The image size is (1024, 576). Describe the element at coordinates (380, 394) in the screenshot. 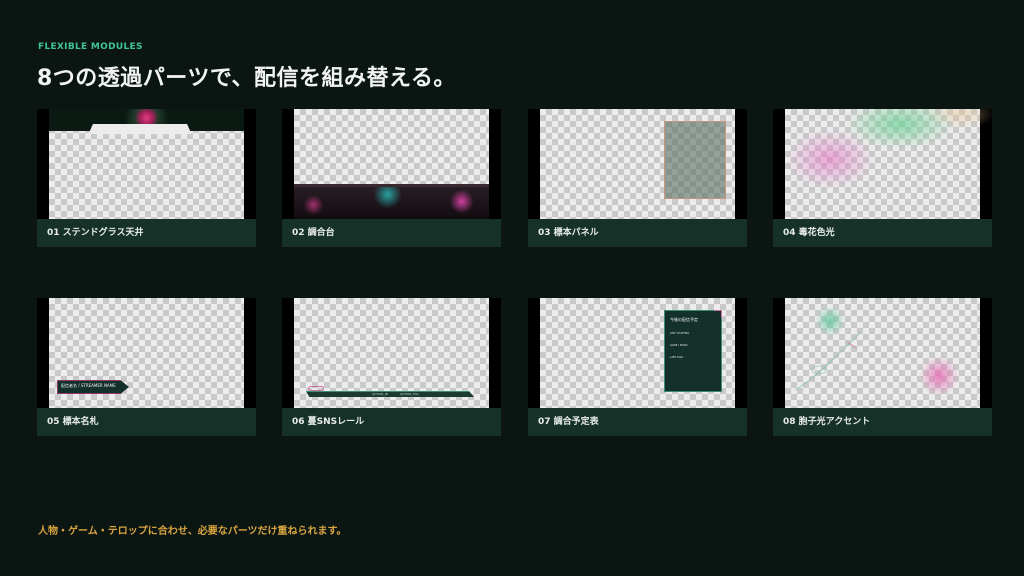

I see `rail-handle: @YOUR_ID` at that location.